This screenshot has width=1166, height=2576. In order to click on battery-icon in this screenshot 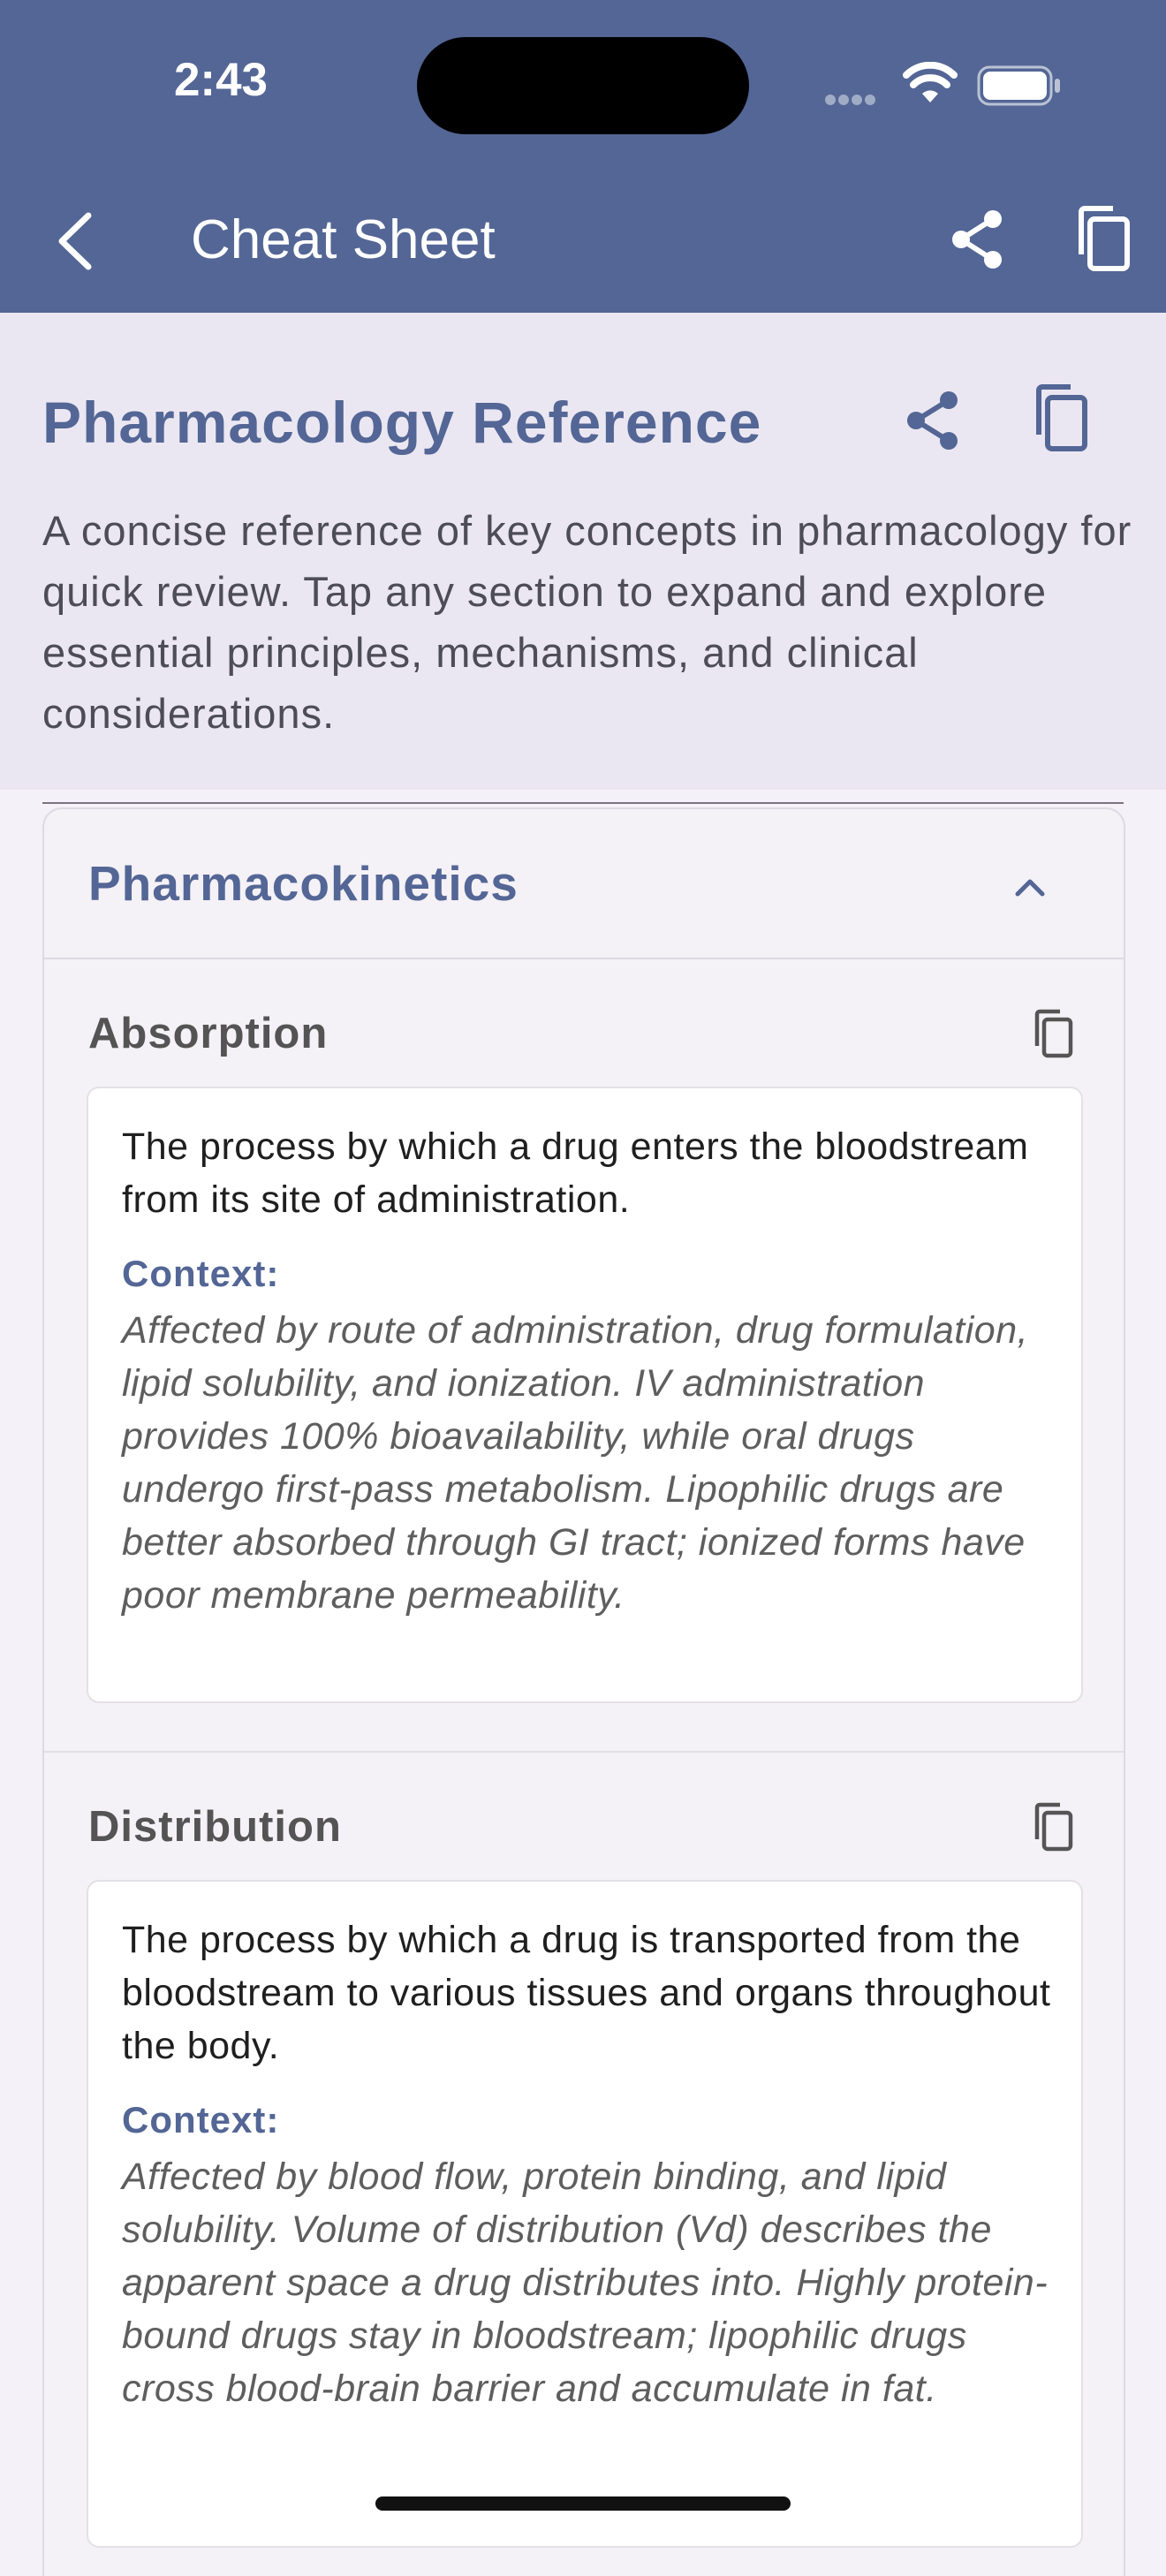, I will do `click(1018, 86)`.